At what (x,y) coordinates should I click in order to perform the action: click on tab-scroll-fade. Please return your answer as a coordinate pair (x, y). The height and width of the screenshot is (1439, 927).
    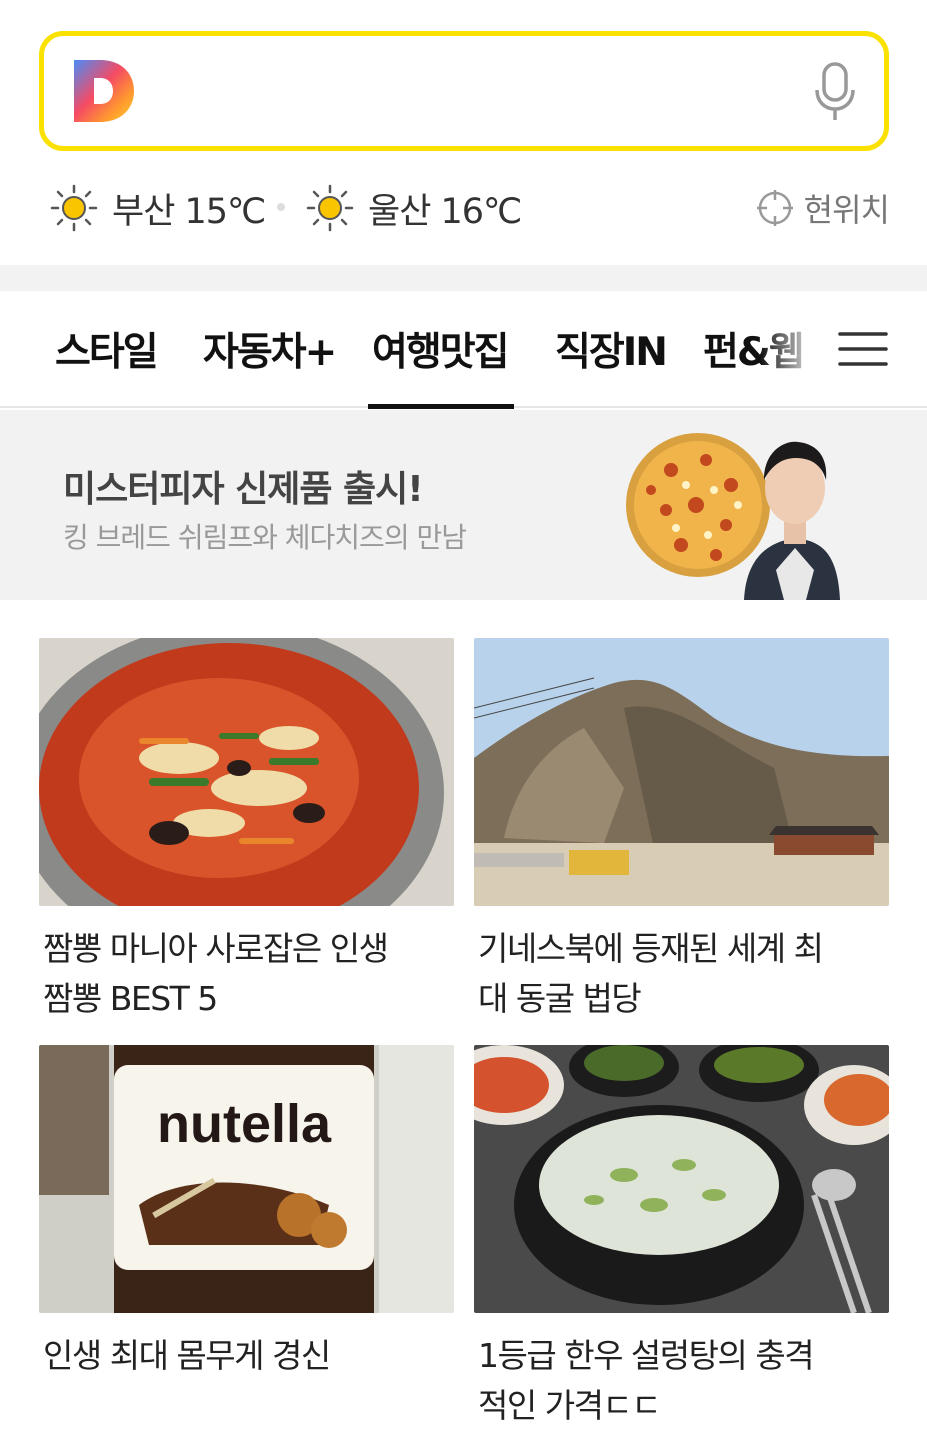
    Looking at the image, I should click on (790, 351).